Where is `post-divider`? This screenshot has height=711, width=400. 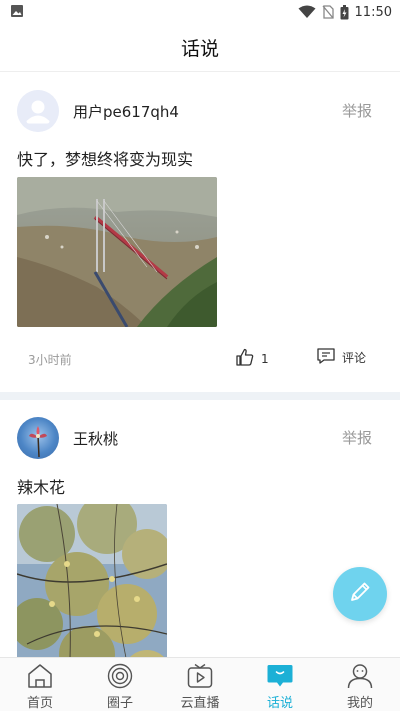
post-divider is located at coordinates (200, 396).